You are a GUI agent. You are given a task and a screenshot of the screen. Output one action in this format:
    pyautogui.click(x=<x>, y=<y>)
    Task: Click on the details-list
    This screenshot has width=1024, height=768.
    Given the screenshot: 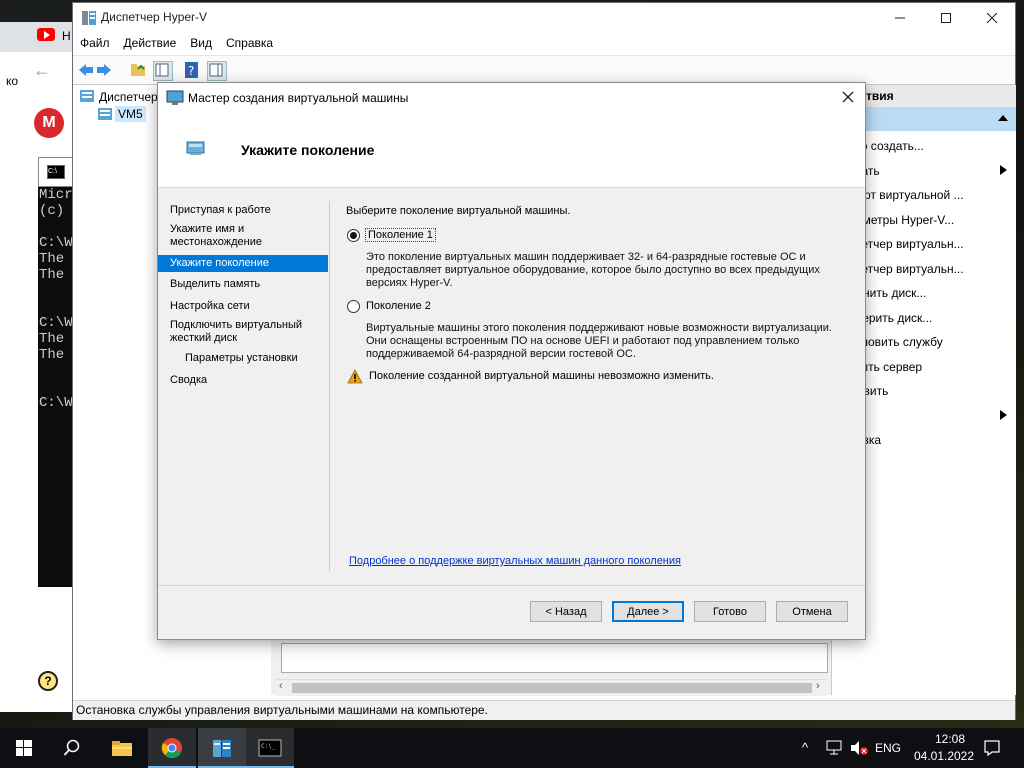 What is the action you would take?
    pyautogui.click(x=554, y=658)
    